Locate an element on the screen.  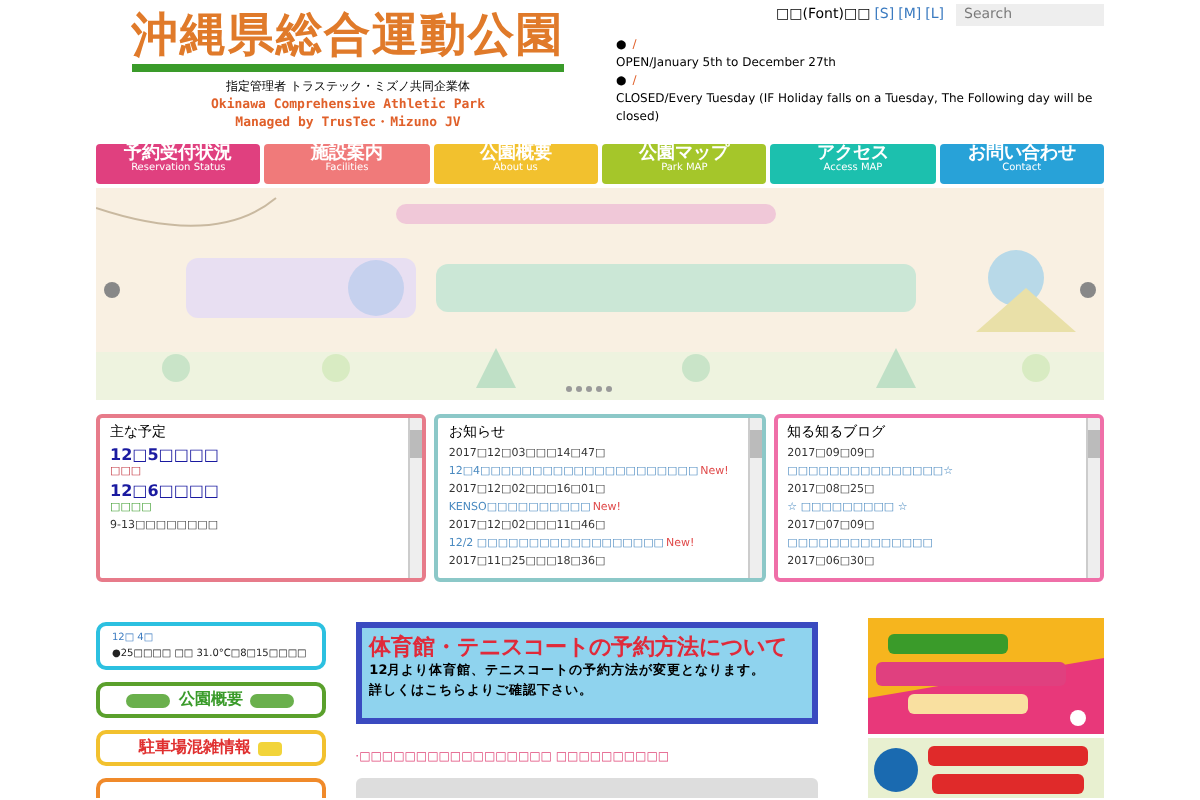
notice-title: 体育館・テニスコートの予約方法について is located at coordinates (579, 647).